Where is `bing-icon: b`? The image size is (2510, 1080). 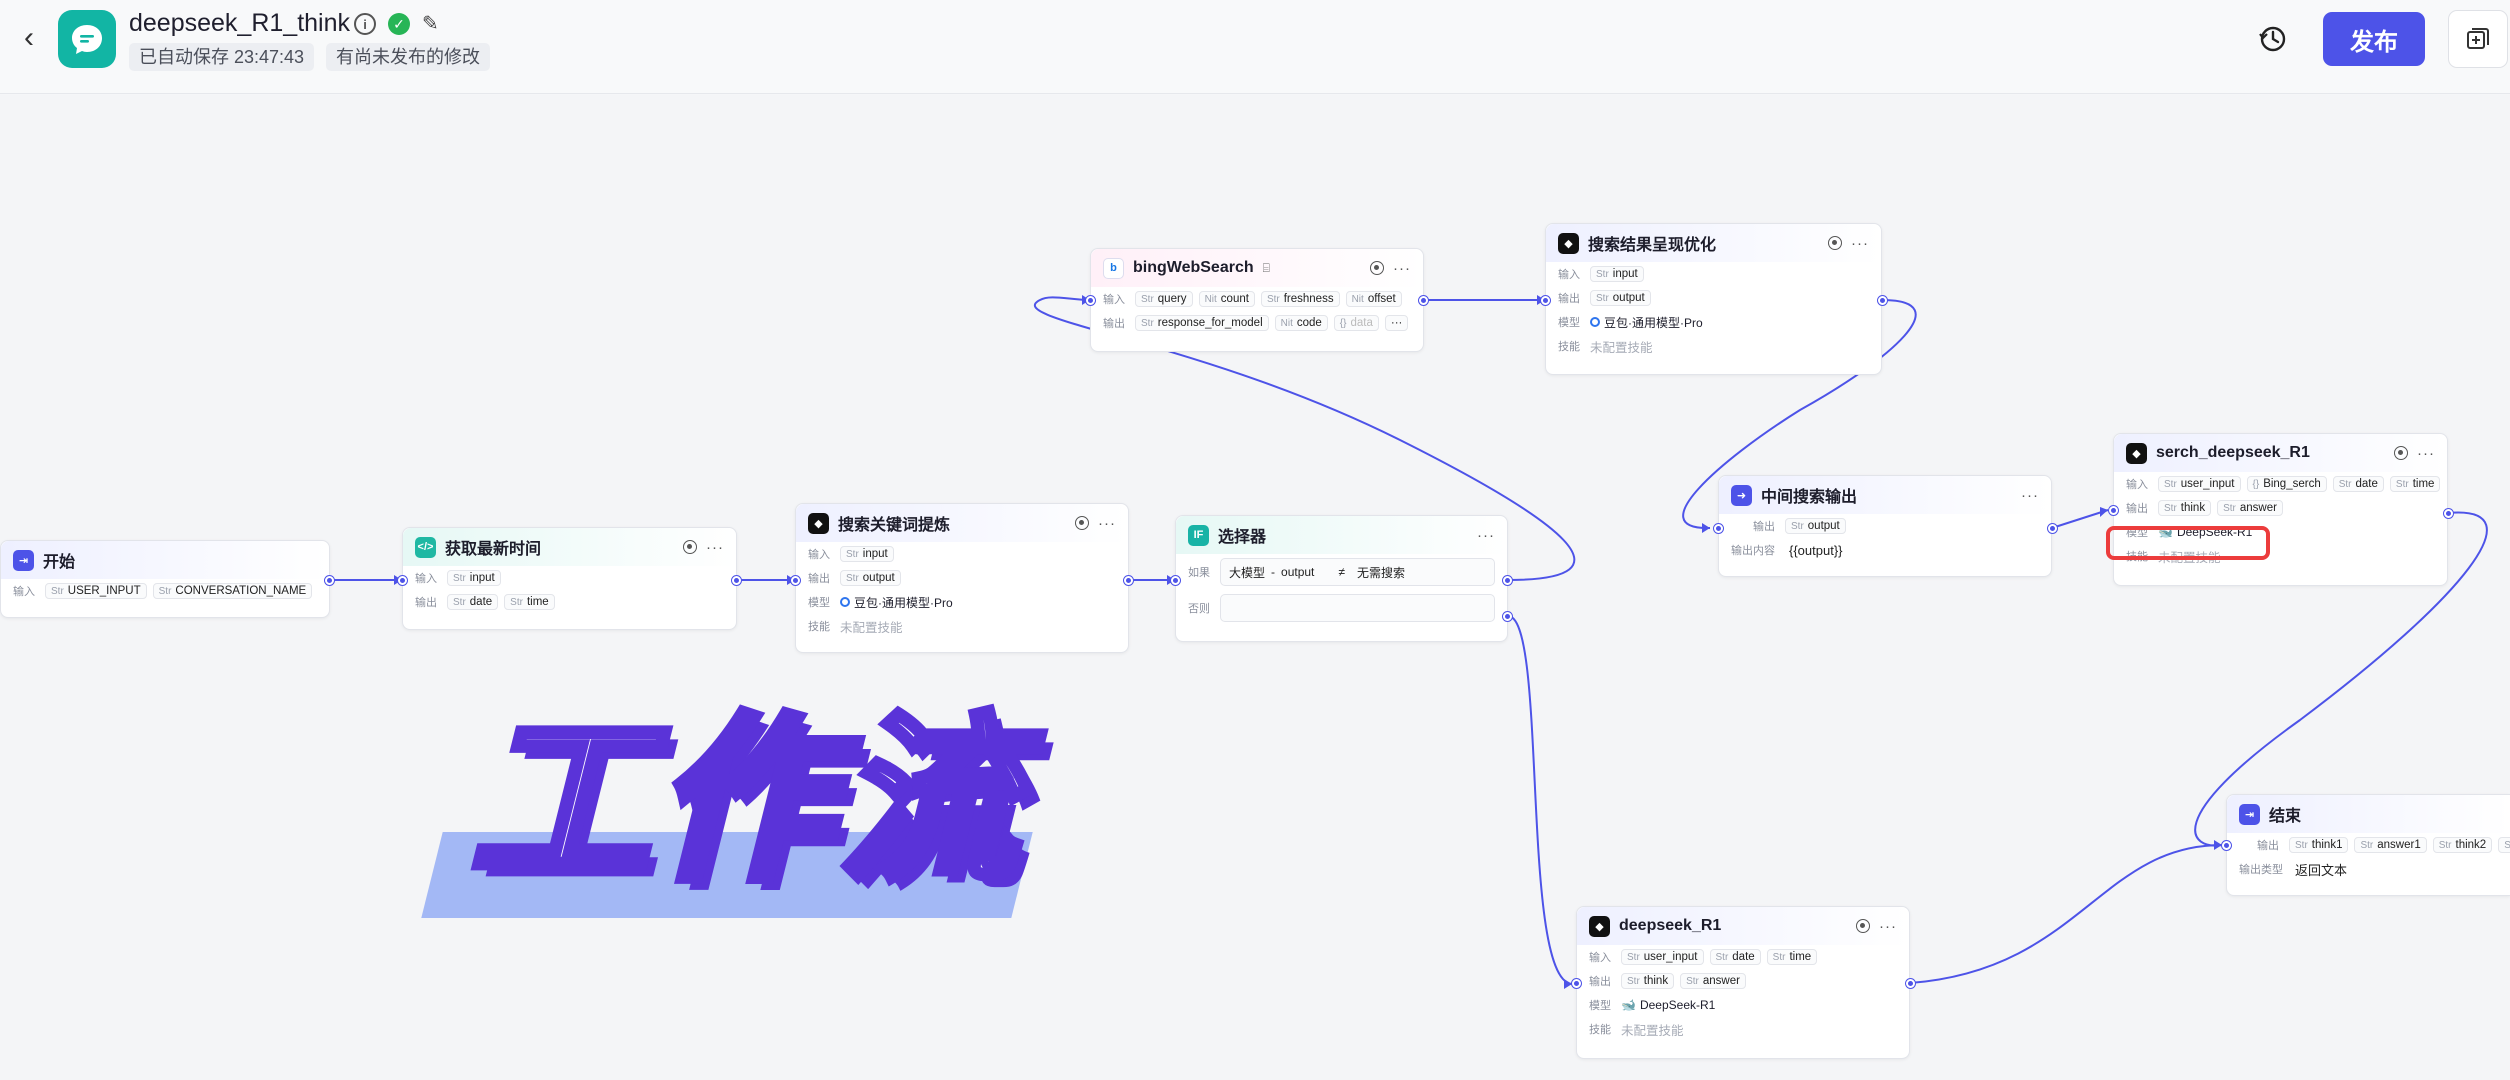
bing-icon: b is located at coordinates (1113, 268).